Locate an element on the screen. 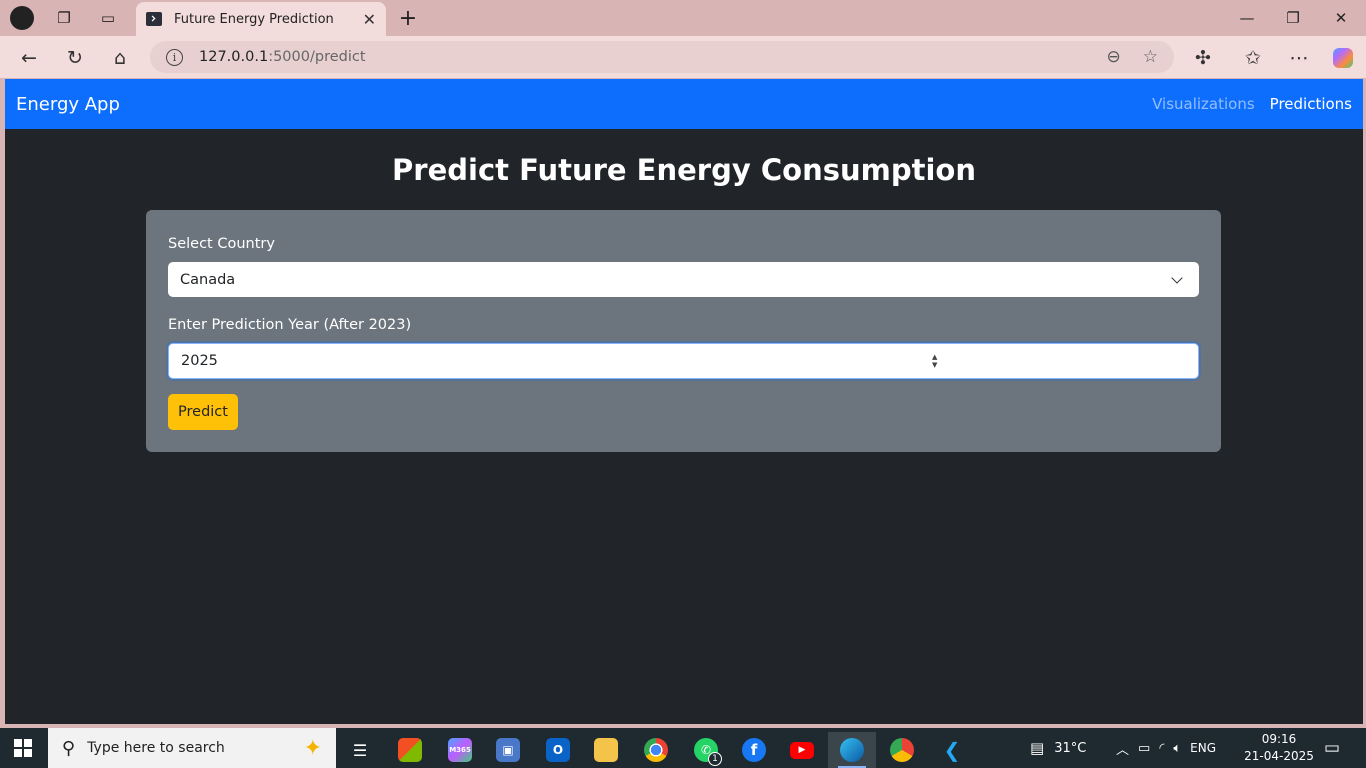 This screenshot has height=768, width=1366. brand-link: Energy App is located at coordinates (576, 104).